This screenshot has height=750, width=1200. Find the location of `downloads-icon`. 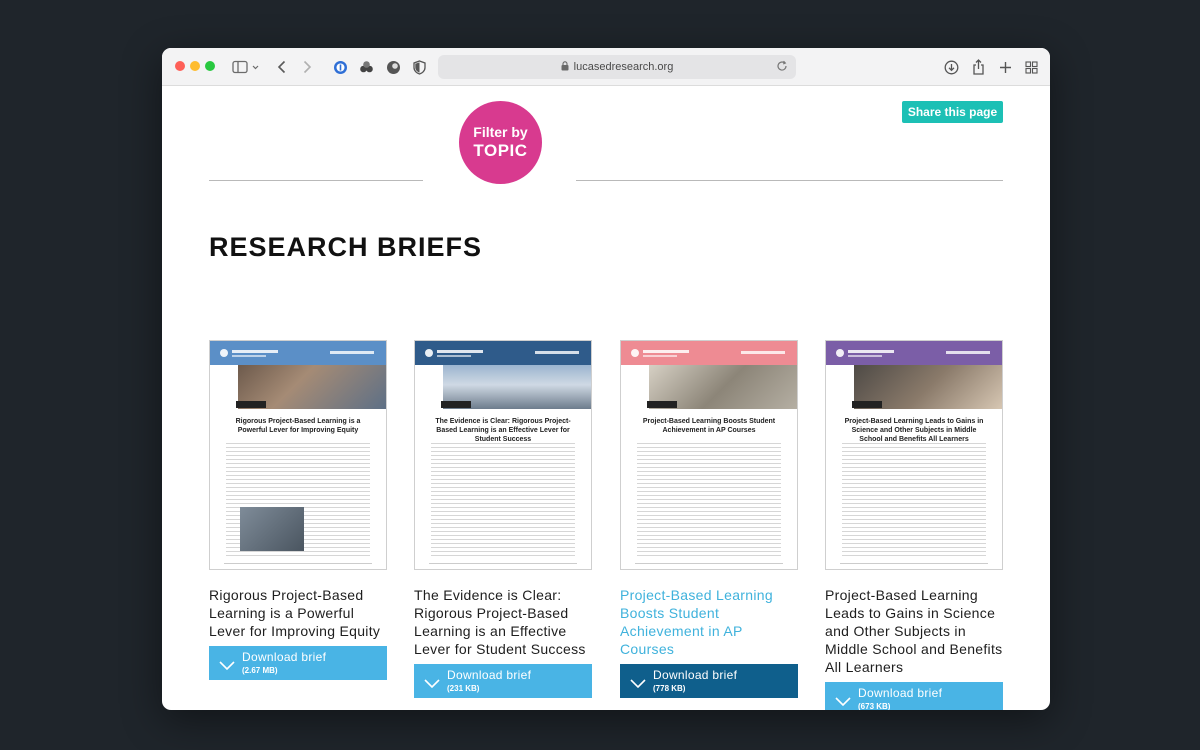

downloads-icon is located at coordinates (951, 67).